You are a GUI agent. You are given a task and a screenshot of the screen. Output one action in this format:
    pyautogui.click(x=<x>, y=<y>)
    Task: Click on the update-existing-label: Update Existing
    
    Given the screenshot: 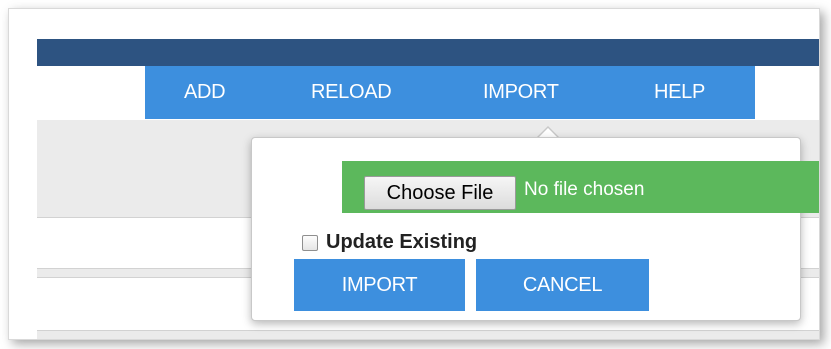 What is the action you would take?
    pyautogui.click(x=401, y=242)
    